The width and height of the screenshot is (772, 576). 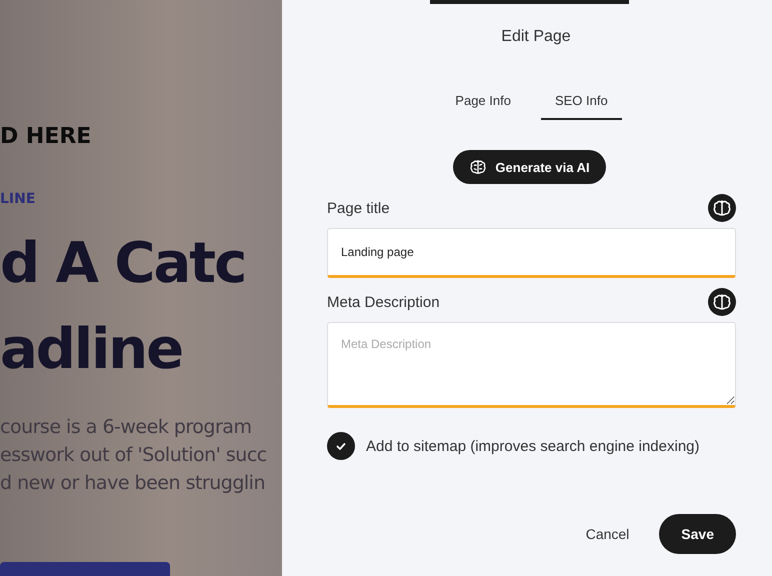 I want to click on checkmark-icon, so click(x=341, y=446).